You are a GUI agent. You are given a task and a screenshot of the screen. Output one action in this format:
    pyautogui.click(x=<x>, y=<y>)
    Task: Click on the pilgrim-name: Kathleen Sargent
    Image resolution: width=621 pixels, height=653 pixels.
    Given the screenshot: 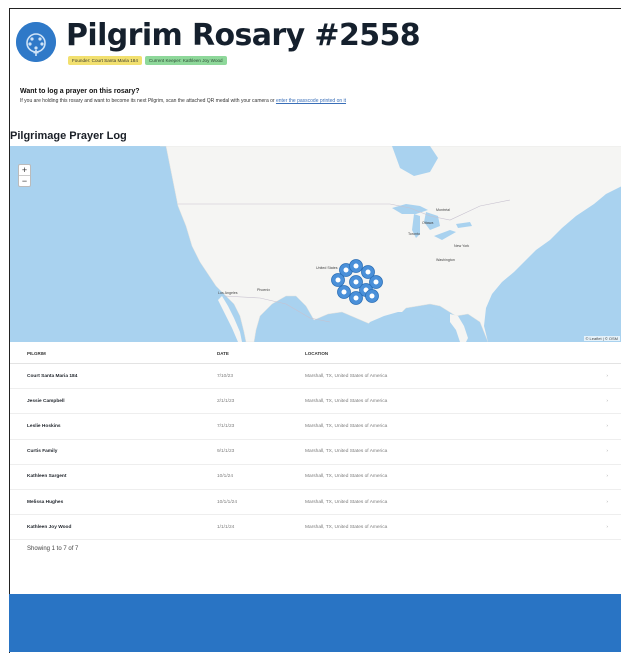 What is the action you would take?
    pyautogui.click(x=113, y=477)
    